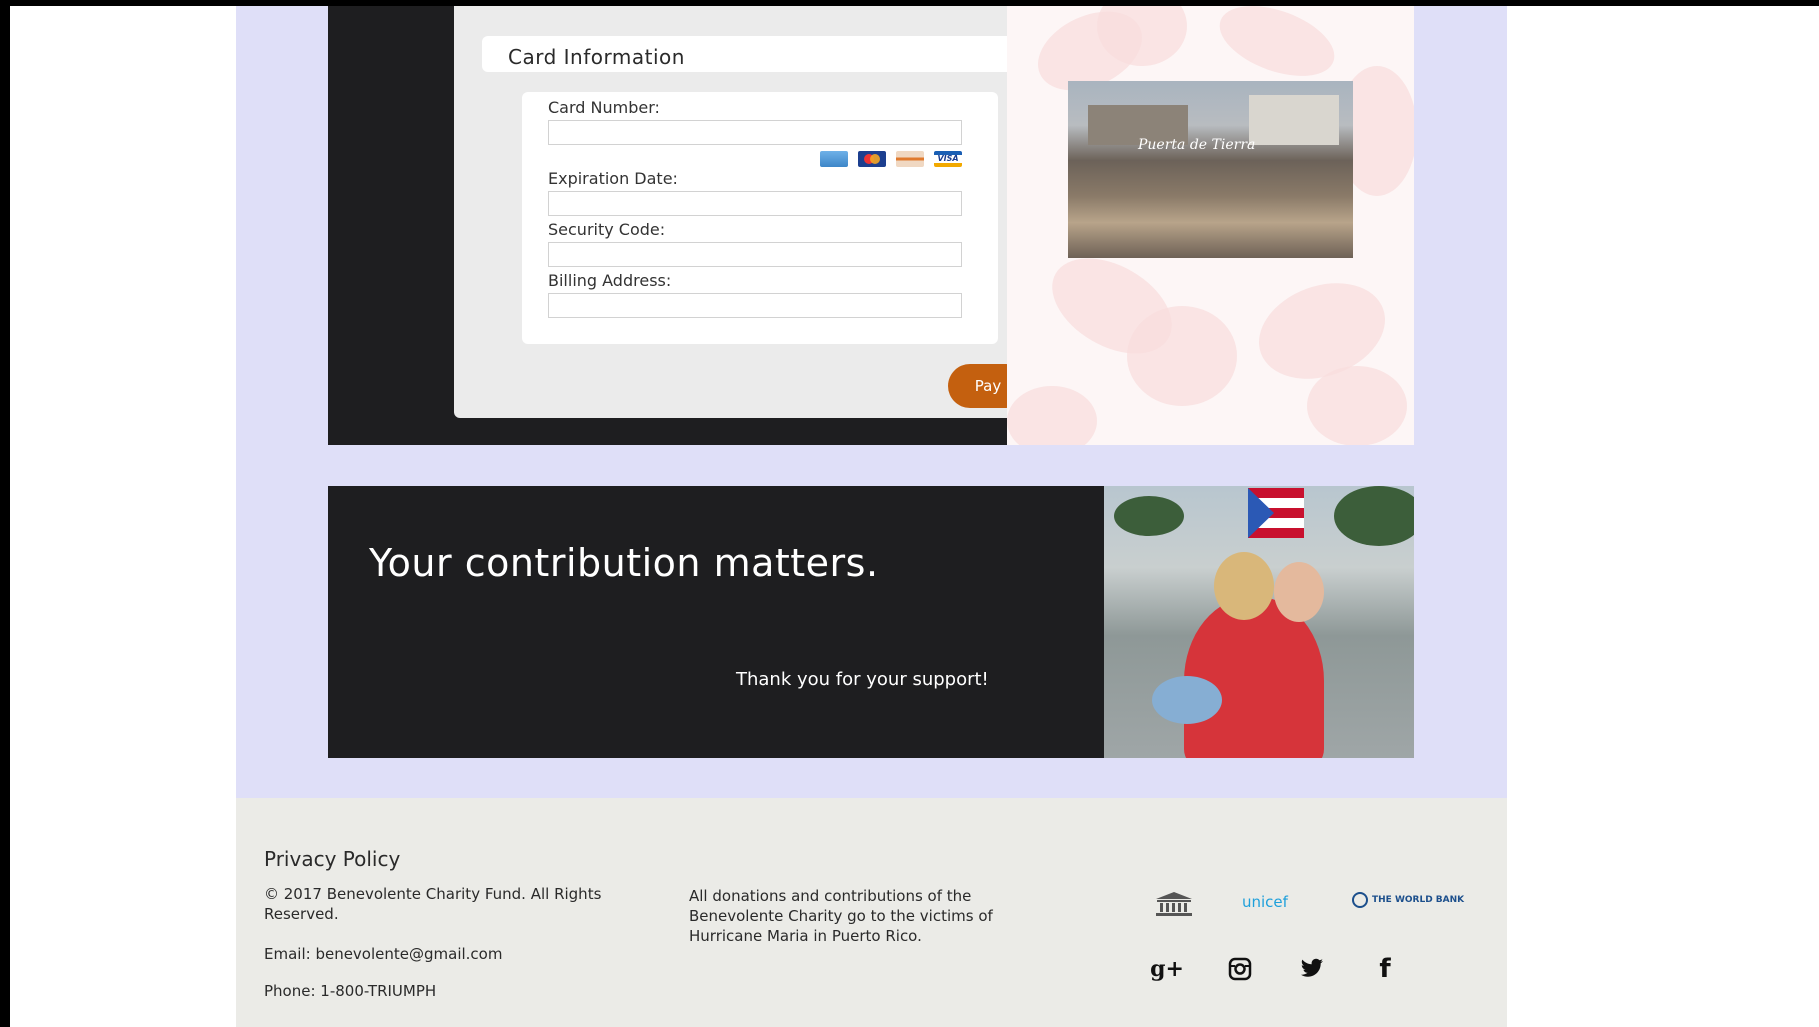  What do you see at coordinates (834, 159) in the screenshot?
I see `amex-card-icon` at bounding box center [834, 159].